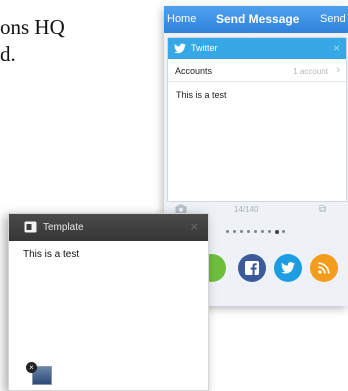  I want to click on twitter-share-button, so click(288, 268).